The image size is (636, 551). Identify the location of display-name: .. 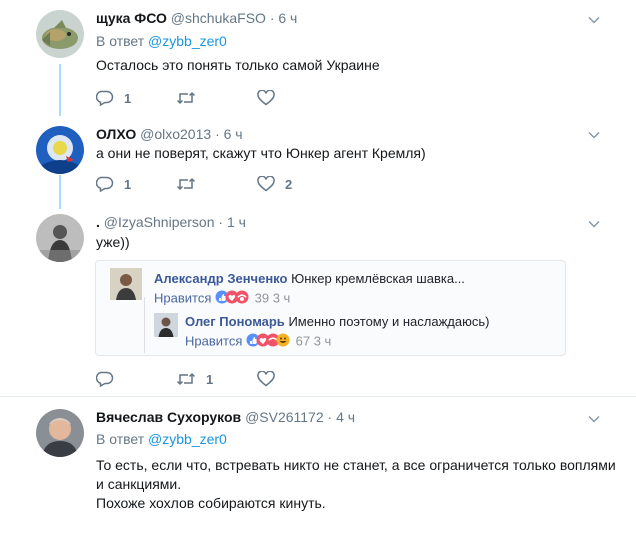
(98, 222).